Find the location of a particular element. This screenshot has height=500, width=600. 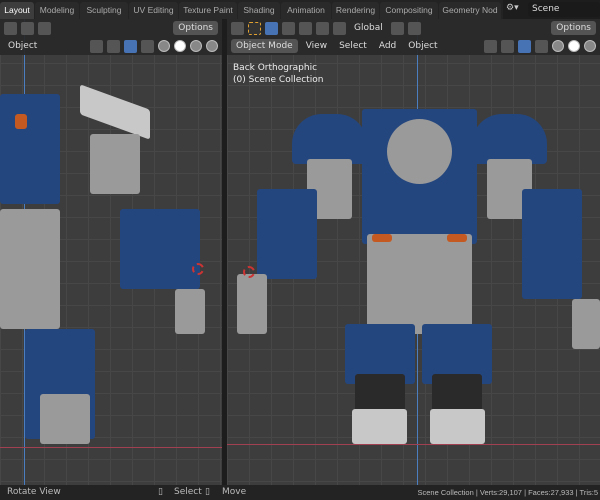

scene-selector: Scene is located at coordinates (564, 9).